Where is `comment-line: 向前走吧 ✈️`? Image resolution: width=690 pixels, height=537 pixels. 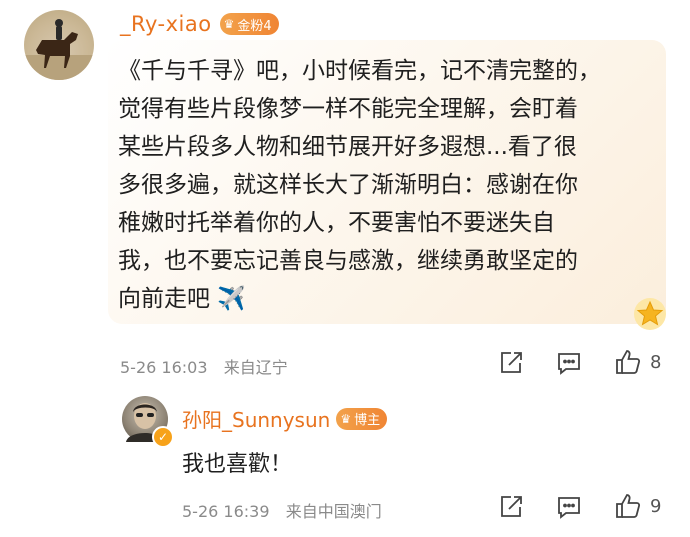
comment-line: 向前走吧 ✈️ is located at coordinates (182, 299).